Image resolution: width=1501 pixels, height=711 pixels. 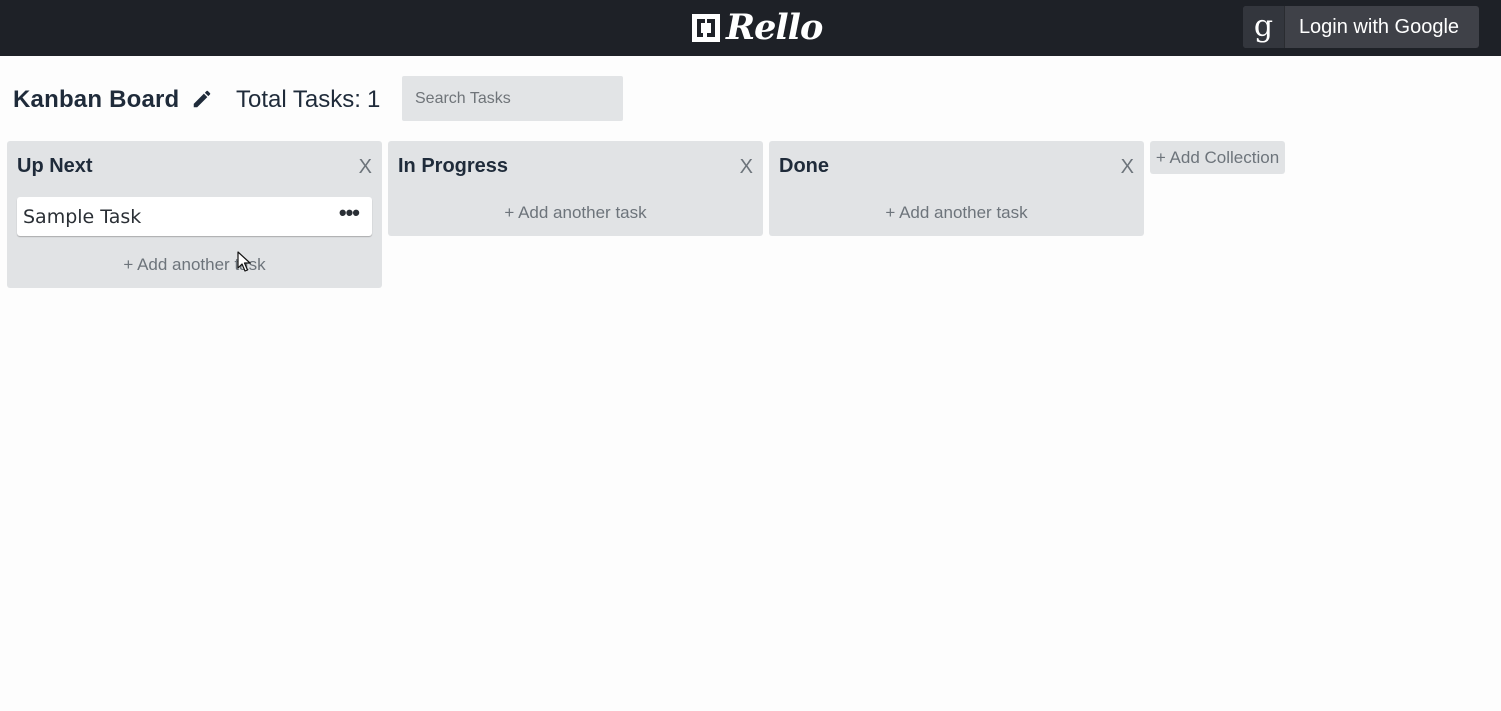 I want to click on total-tasks-count: 1, so click(x=373, y=99).